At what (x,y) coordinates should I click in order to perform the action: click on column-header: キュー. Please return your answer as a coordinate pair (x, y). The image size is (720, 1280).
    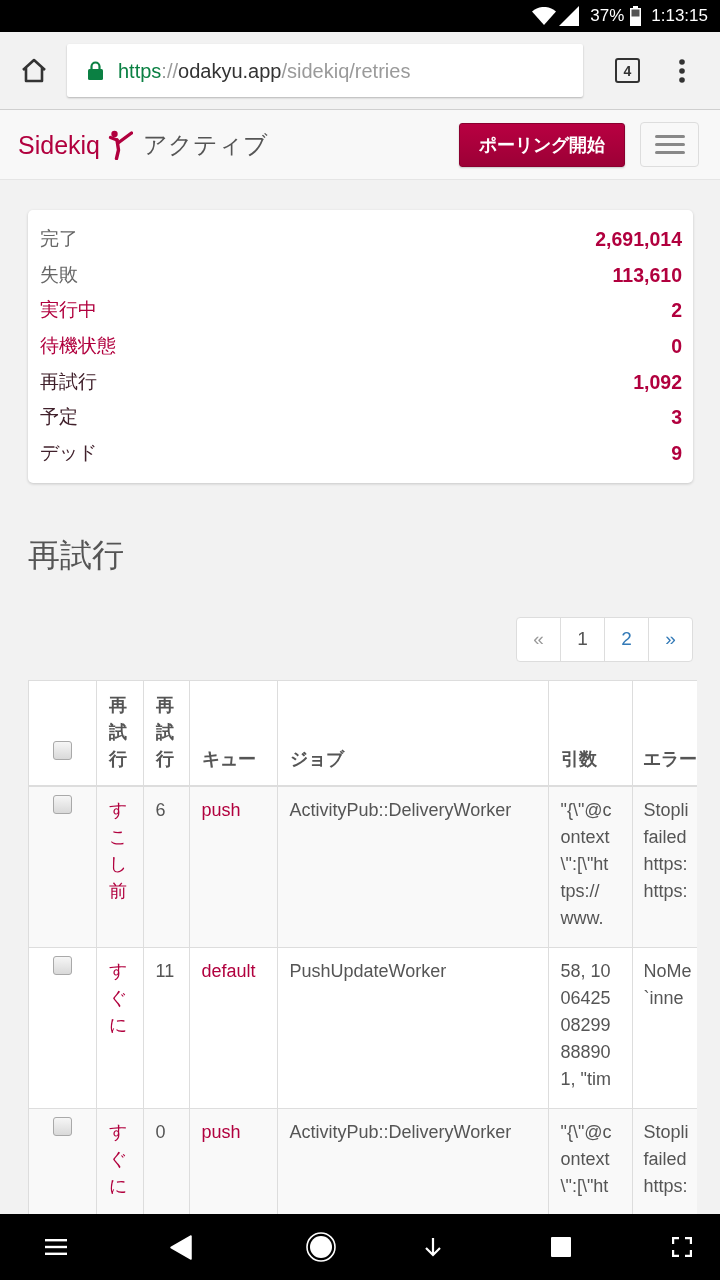
    Looking at the image, I should click on (228, 760).